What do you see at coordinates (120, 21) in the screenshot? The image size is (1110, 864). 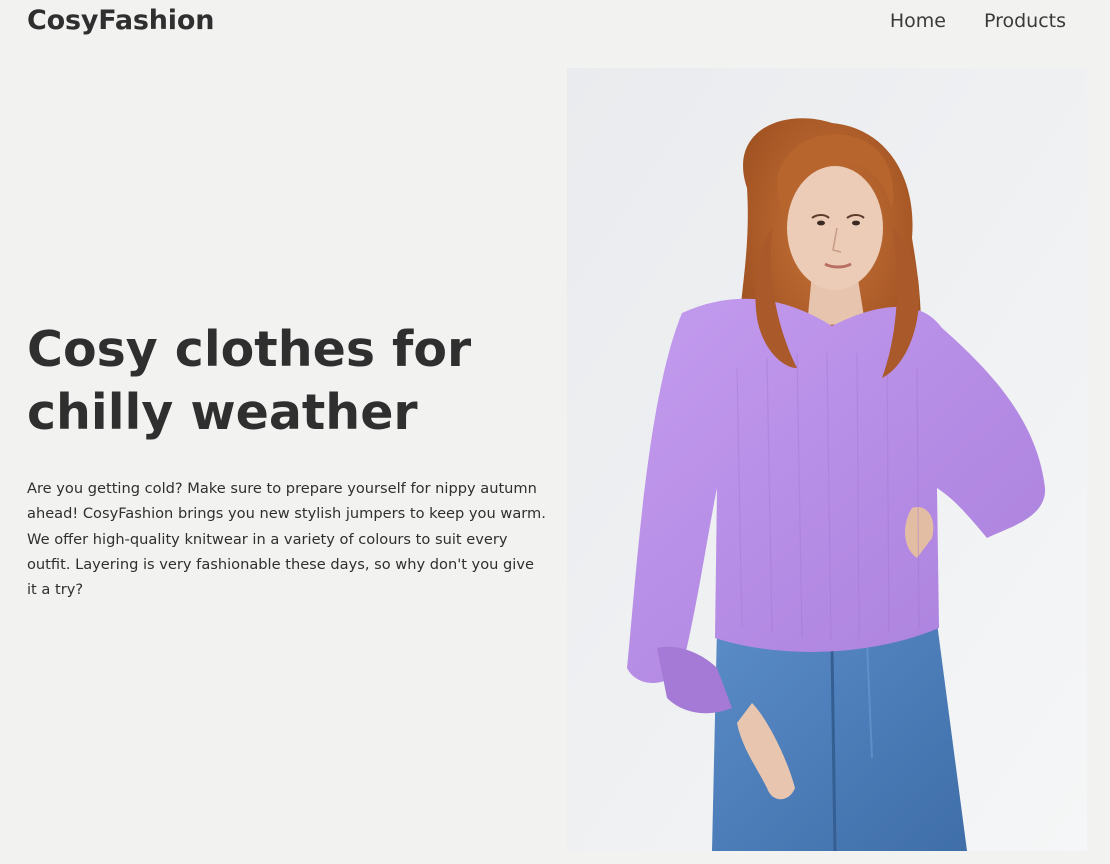 I see `brand-logo: CosyFashion` at bounding box center [120, 21].